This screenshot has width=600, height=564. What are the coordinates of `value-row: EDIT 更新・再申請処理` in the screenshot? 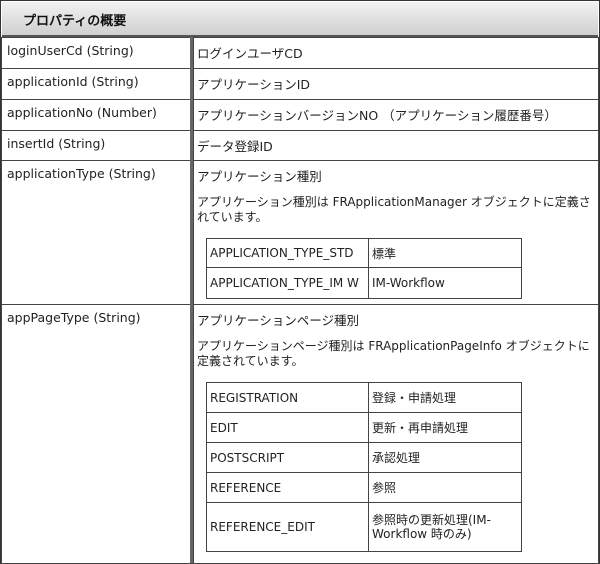 It's located at (364, 427).